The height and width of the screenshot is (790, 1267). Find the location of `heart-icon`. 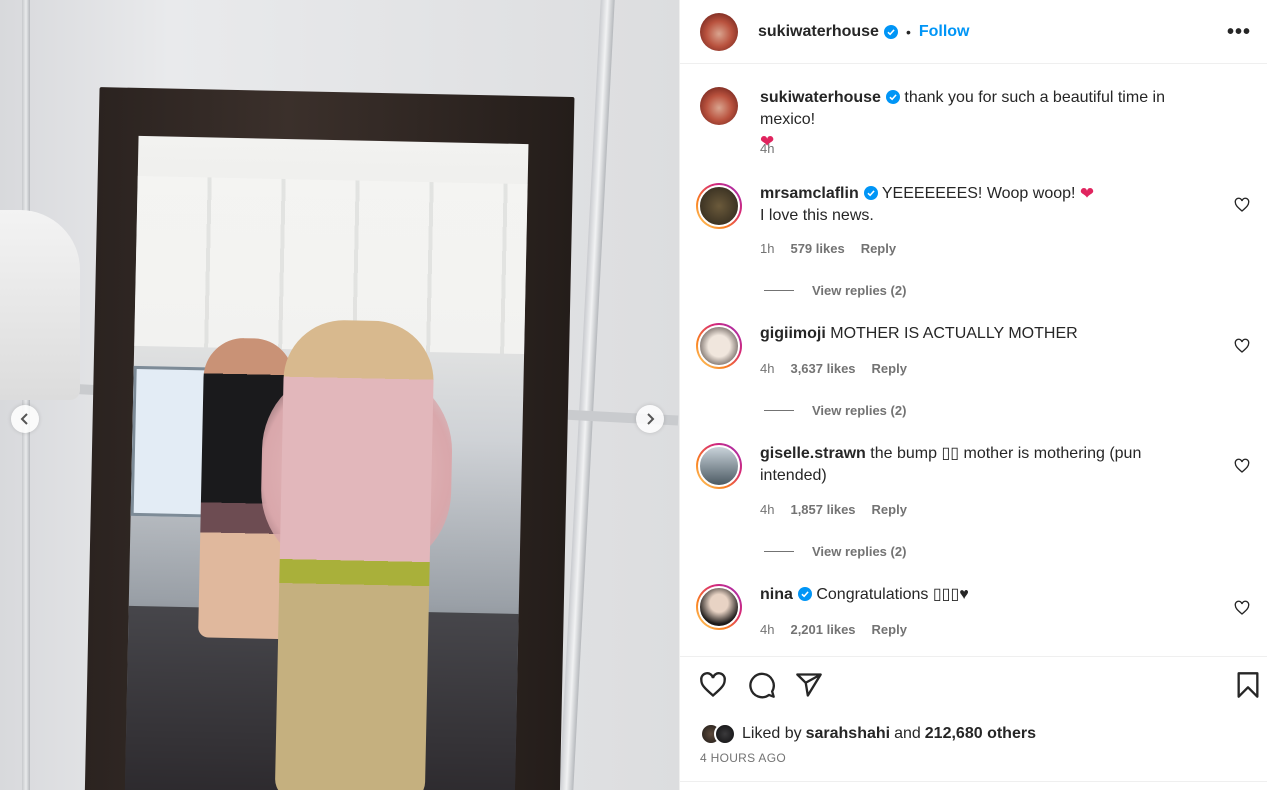

heart-icon is located at coordinates (713, 685).